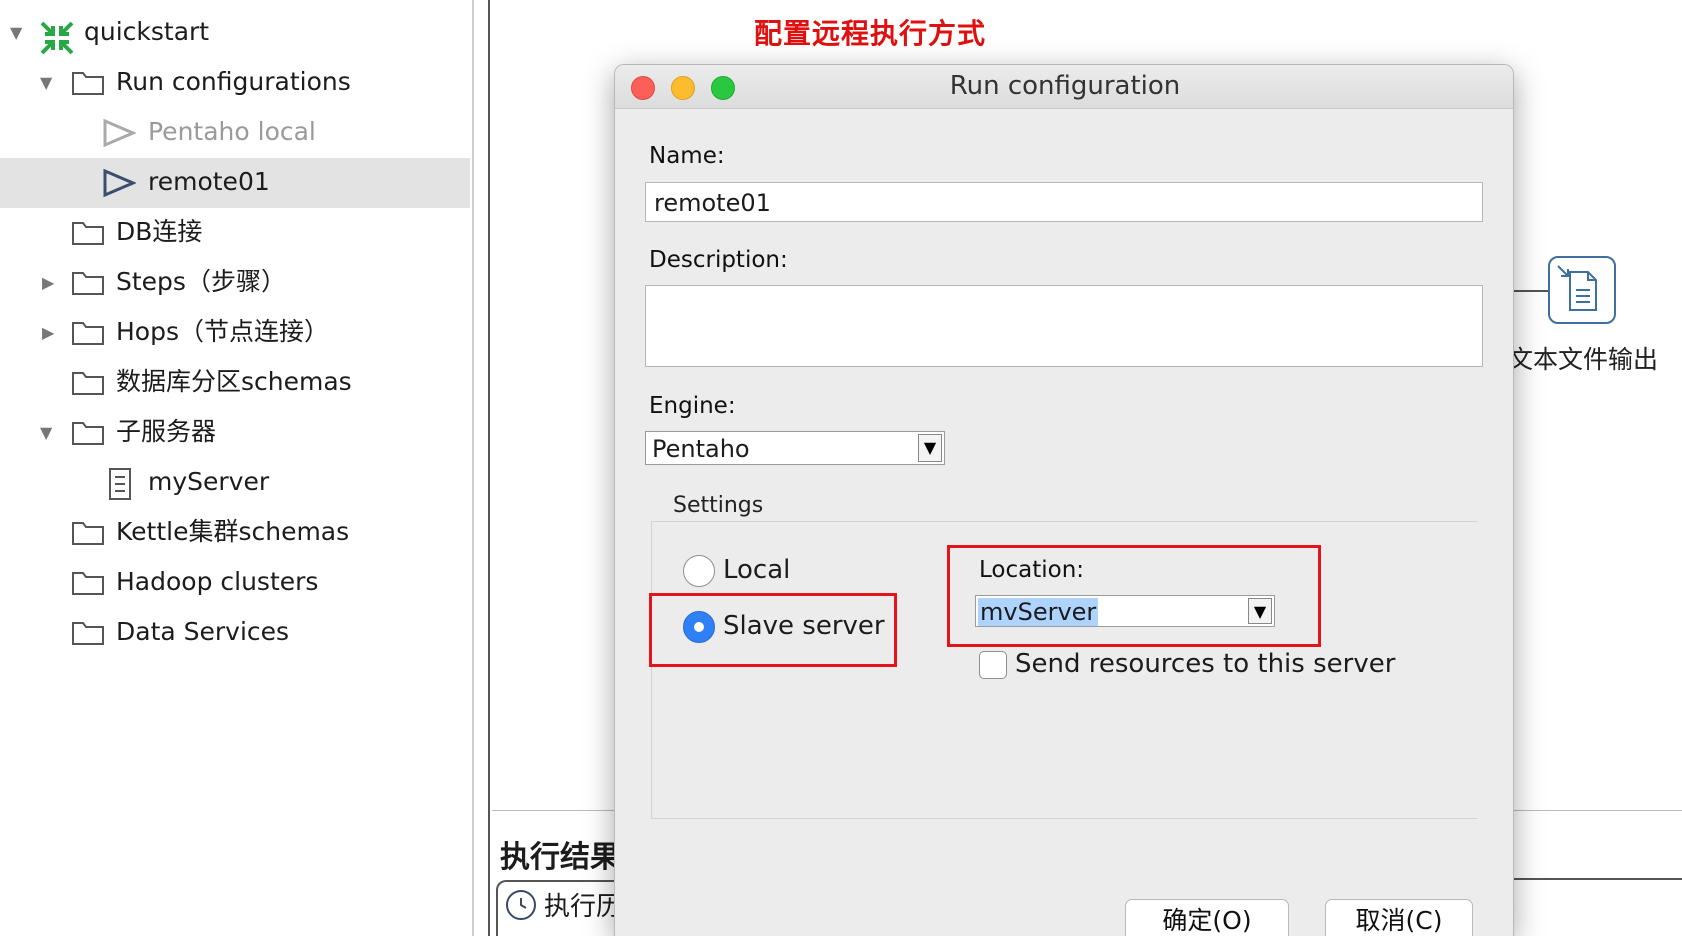  What do you see at coordinates (1032, 570) in the screenshot?
I see `location-label: Location:` at bounding box center [1032, 570].